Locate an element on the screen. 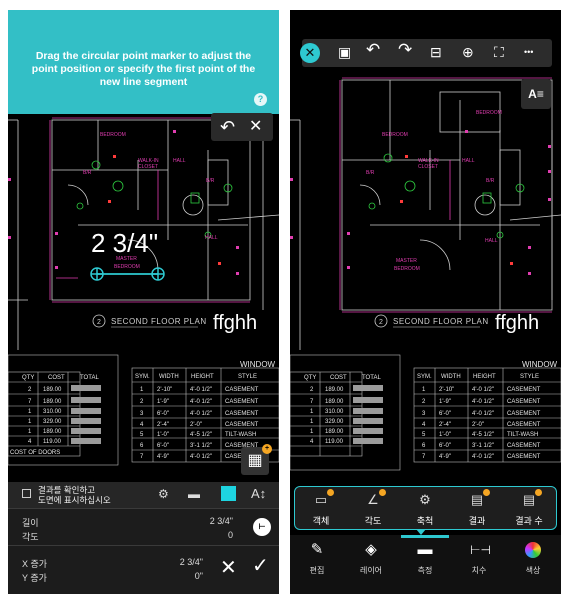 The width and height of the screenshot is (569, 600). plan-title: SECOND FLOOR PLAN is located at coordinates (159, 321).